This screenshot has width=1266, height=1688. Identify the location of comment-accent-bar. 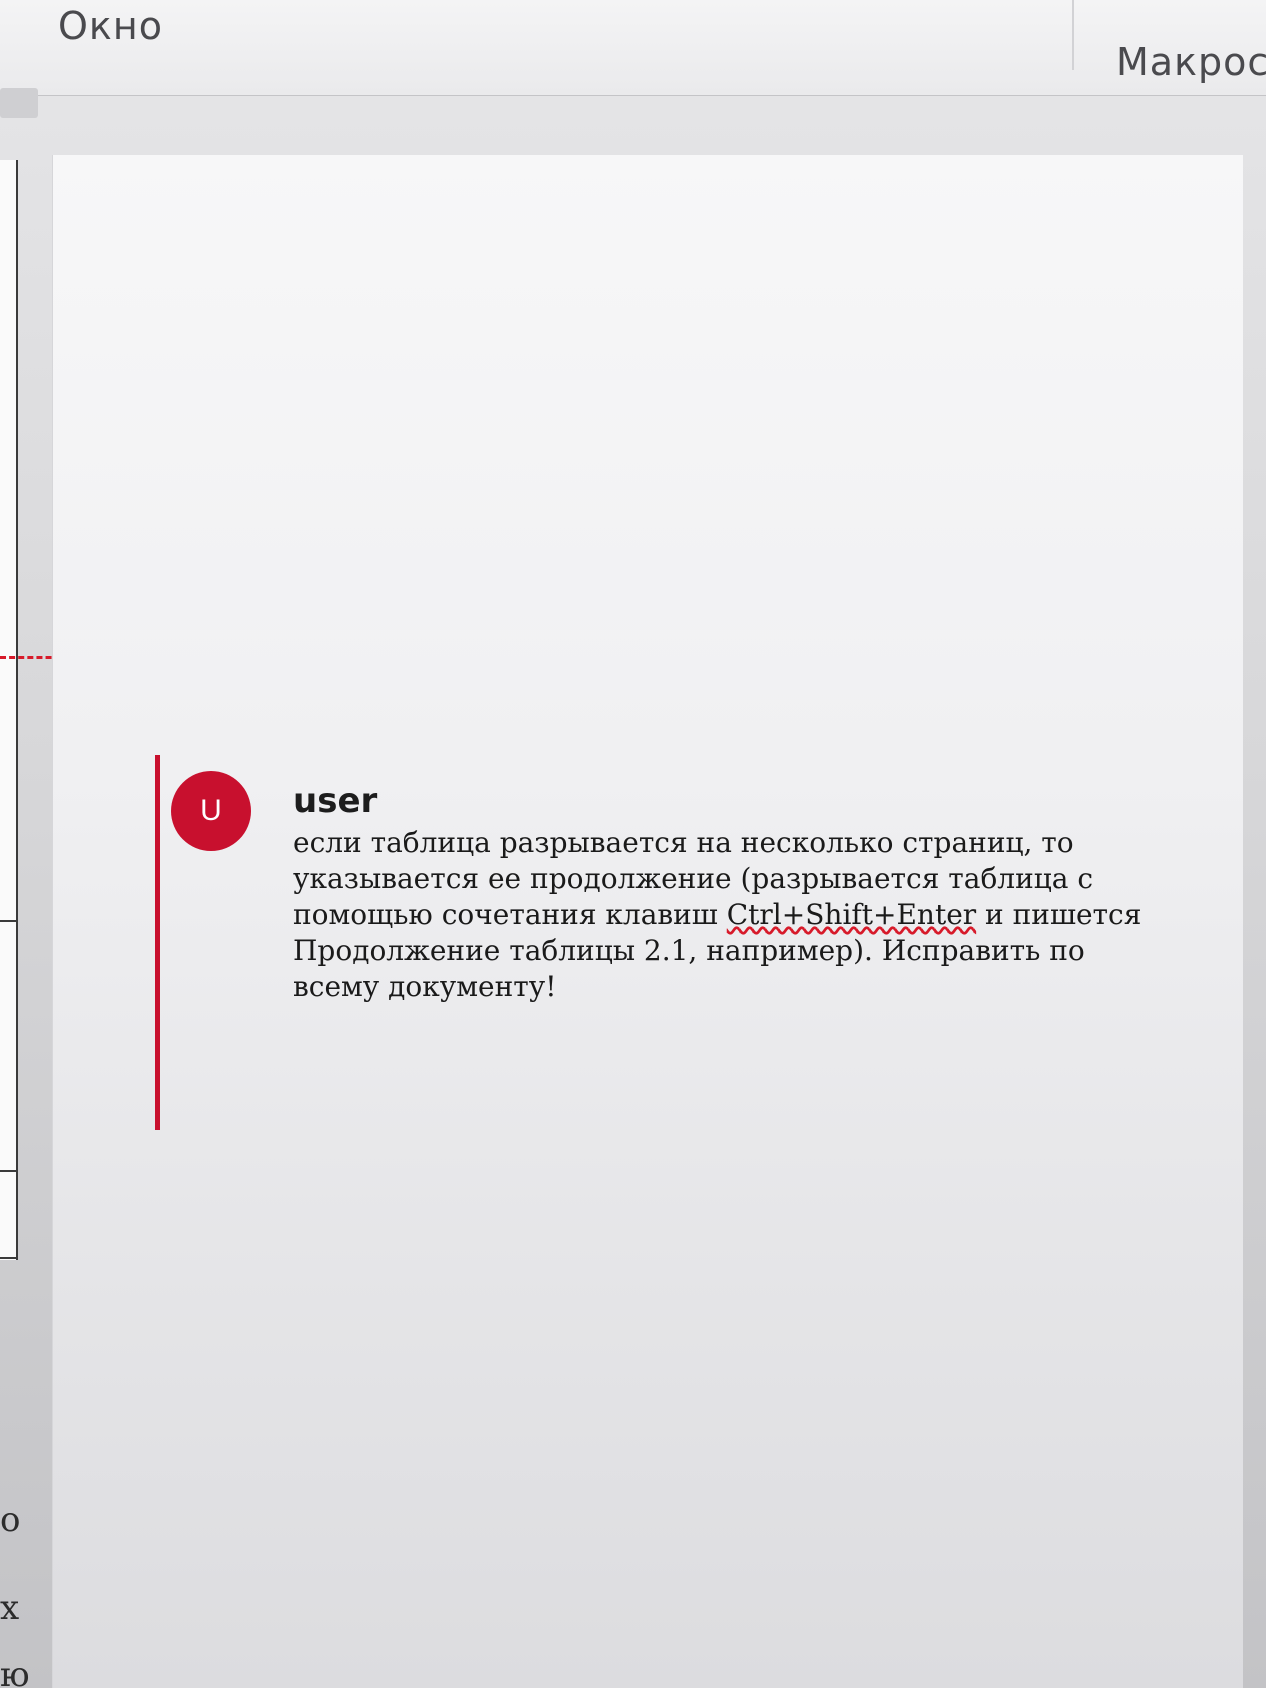
(157, 942).